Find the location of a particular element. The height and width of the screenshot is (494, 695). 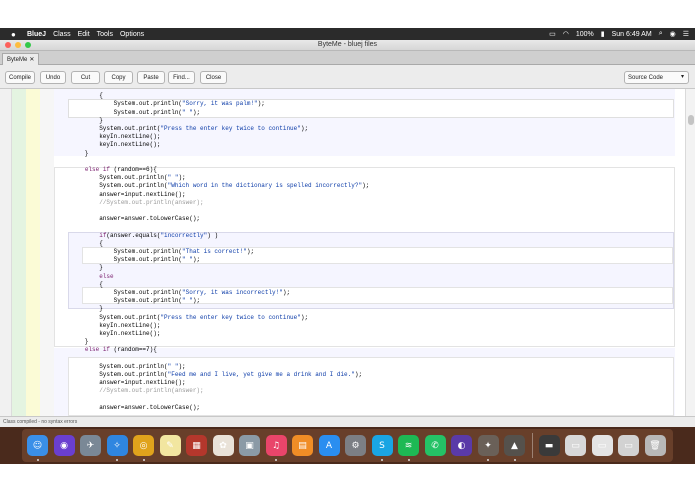

spotlight-search-icon: ⌕ is located at coordinates (661, 34).